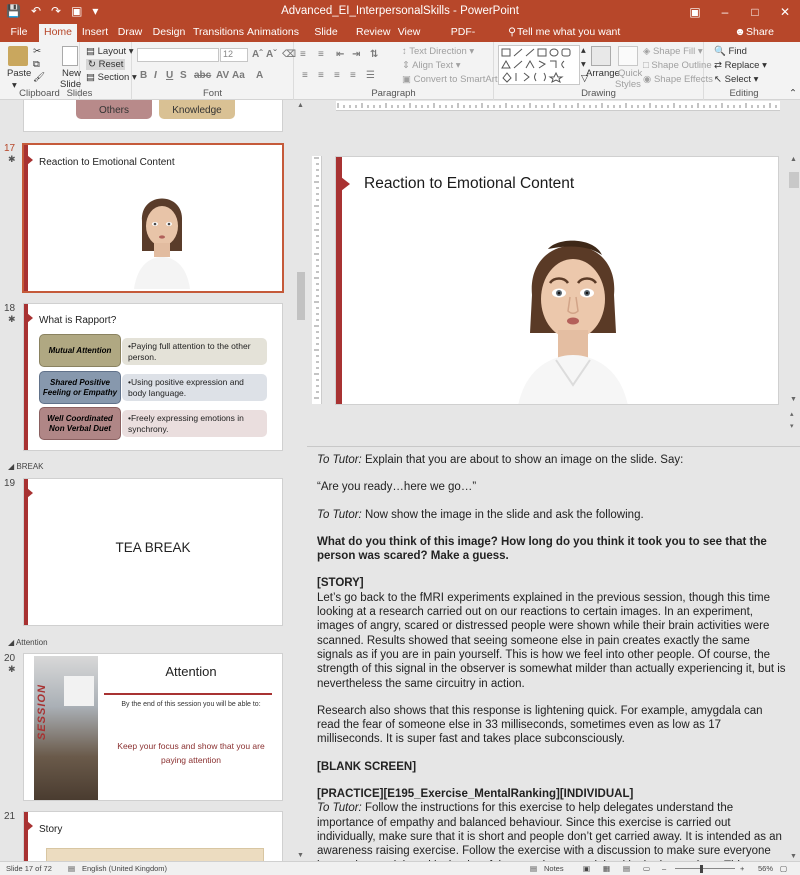  What do you see at coordinates (586, 868) in the screenshot?
I see `normal-view-icon: ▣` at bounding box center [586, 868].